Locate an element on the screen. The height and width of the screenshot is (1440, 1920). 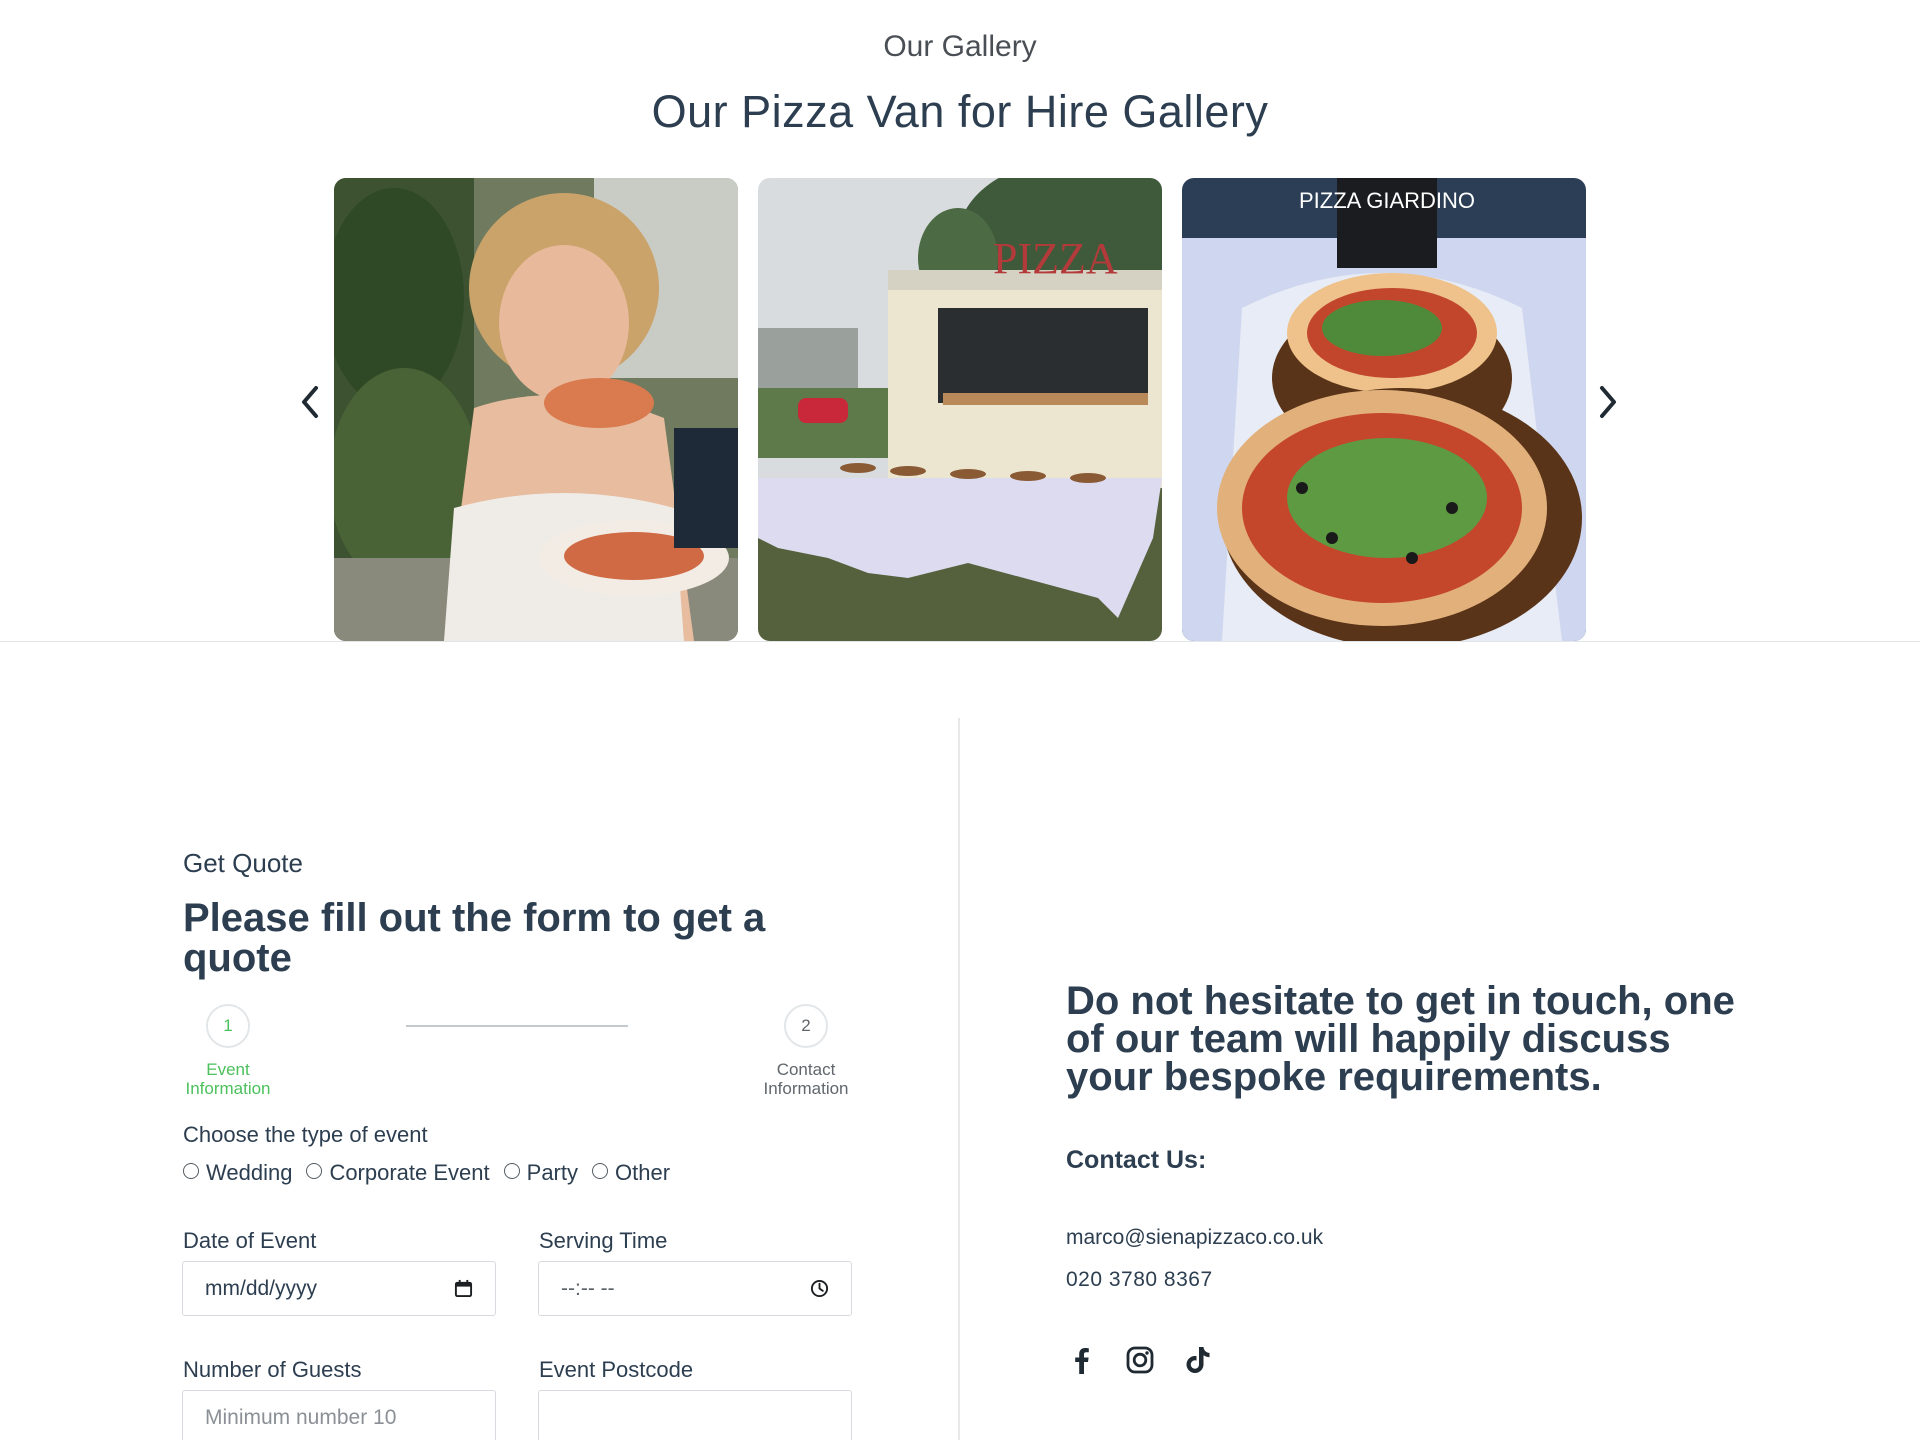
contact-email-link: marco@sienapizzaco.co.uk is located at coordinates (1194, 1238).